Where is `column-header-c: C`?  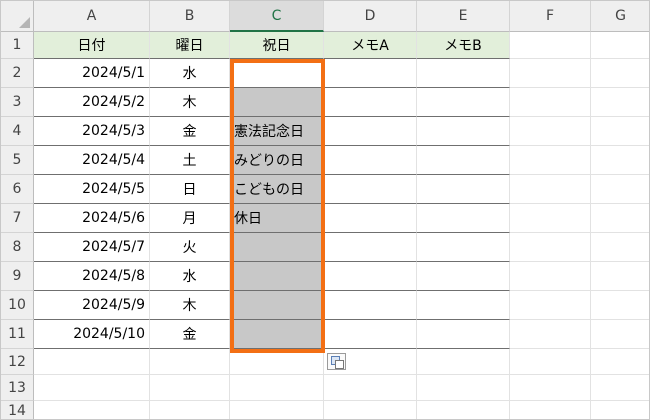
column-header-c: C is located at coordinates (277, 16).